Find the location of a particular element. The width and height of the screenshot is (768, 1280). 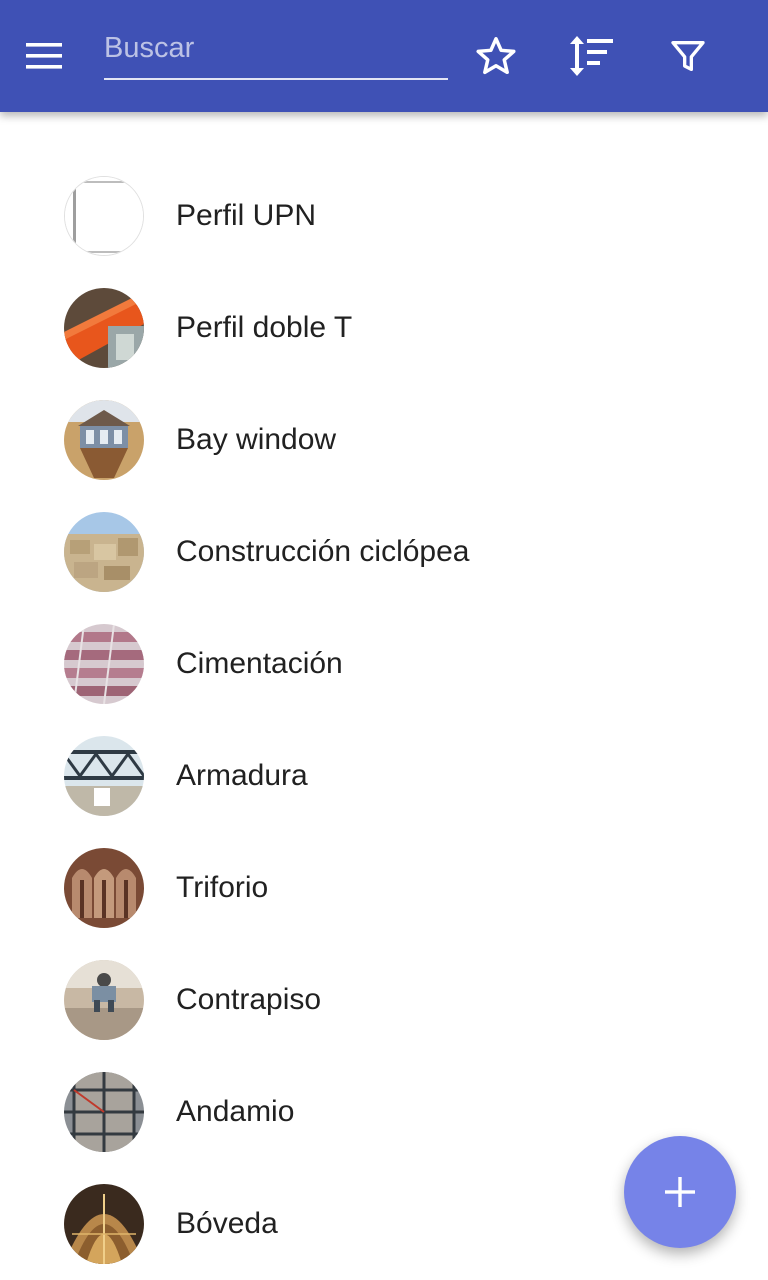

sort-button is located at coordinates (591, 56).